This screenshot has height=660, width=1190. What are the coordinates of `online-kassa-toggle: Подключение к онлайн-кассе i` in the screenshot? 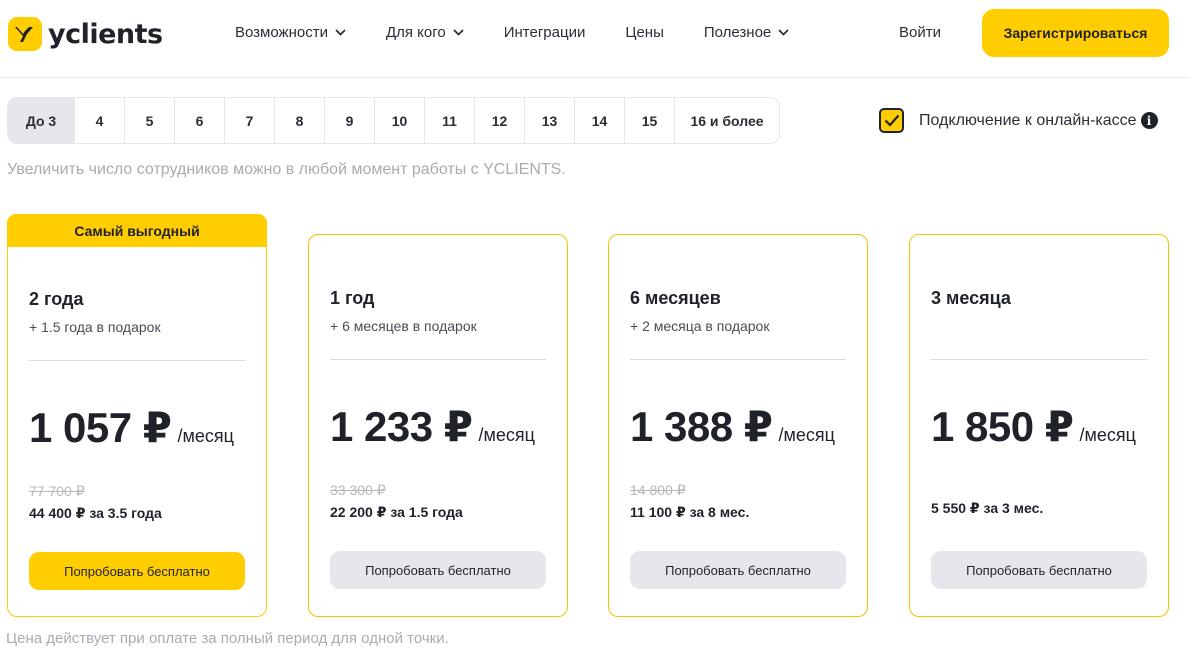 It's located at (1018, 120).